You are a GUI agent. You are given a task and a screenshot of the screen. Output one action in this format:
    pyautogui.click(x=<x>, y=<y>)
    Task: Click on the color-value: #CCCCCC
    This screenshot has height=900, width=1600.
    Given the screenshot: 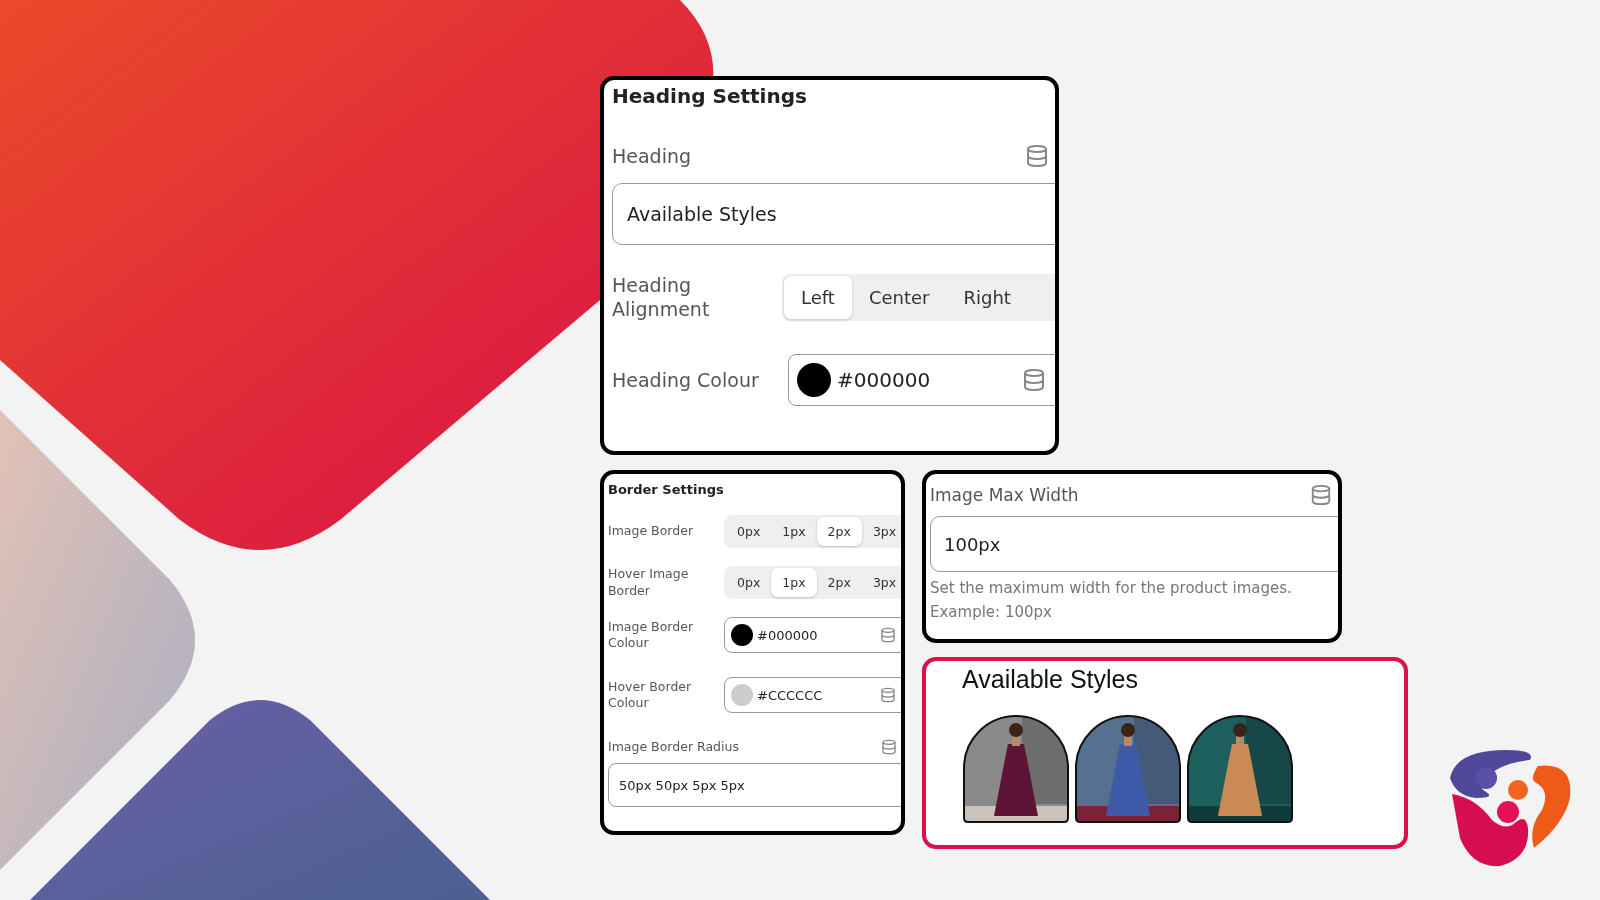 What is the action you would take?
    pyautogui.click(x=790, y=695)
    